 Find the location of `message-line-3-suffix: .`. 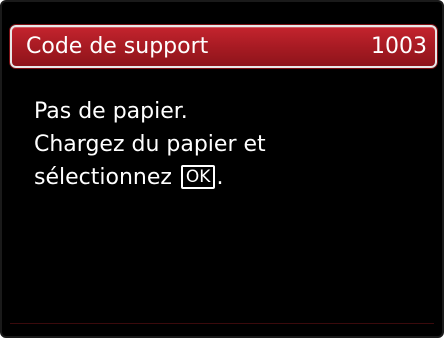

message-line-3-suffix: . is located at coordinates (220, 177).